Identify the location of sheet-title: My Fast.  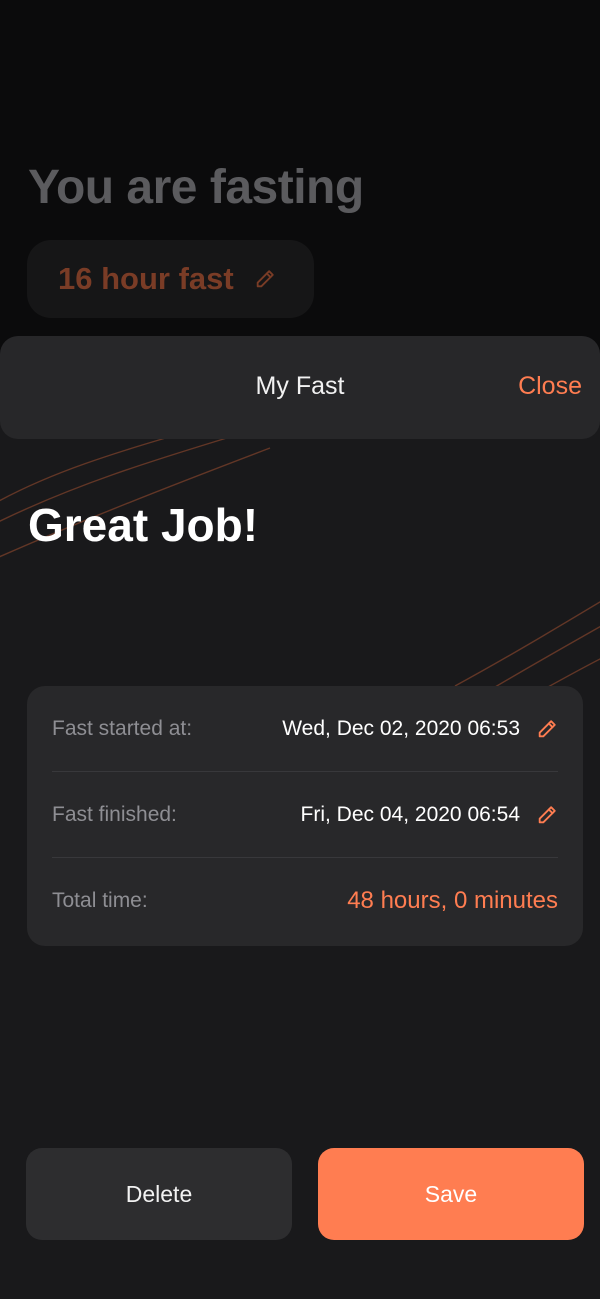
(300, 386).